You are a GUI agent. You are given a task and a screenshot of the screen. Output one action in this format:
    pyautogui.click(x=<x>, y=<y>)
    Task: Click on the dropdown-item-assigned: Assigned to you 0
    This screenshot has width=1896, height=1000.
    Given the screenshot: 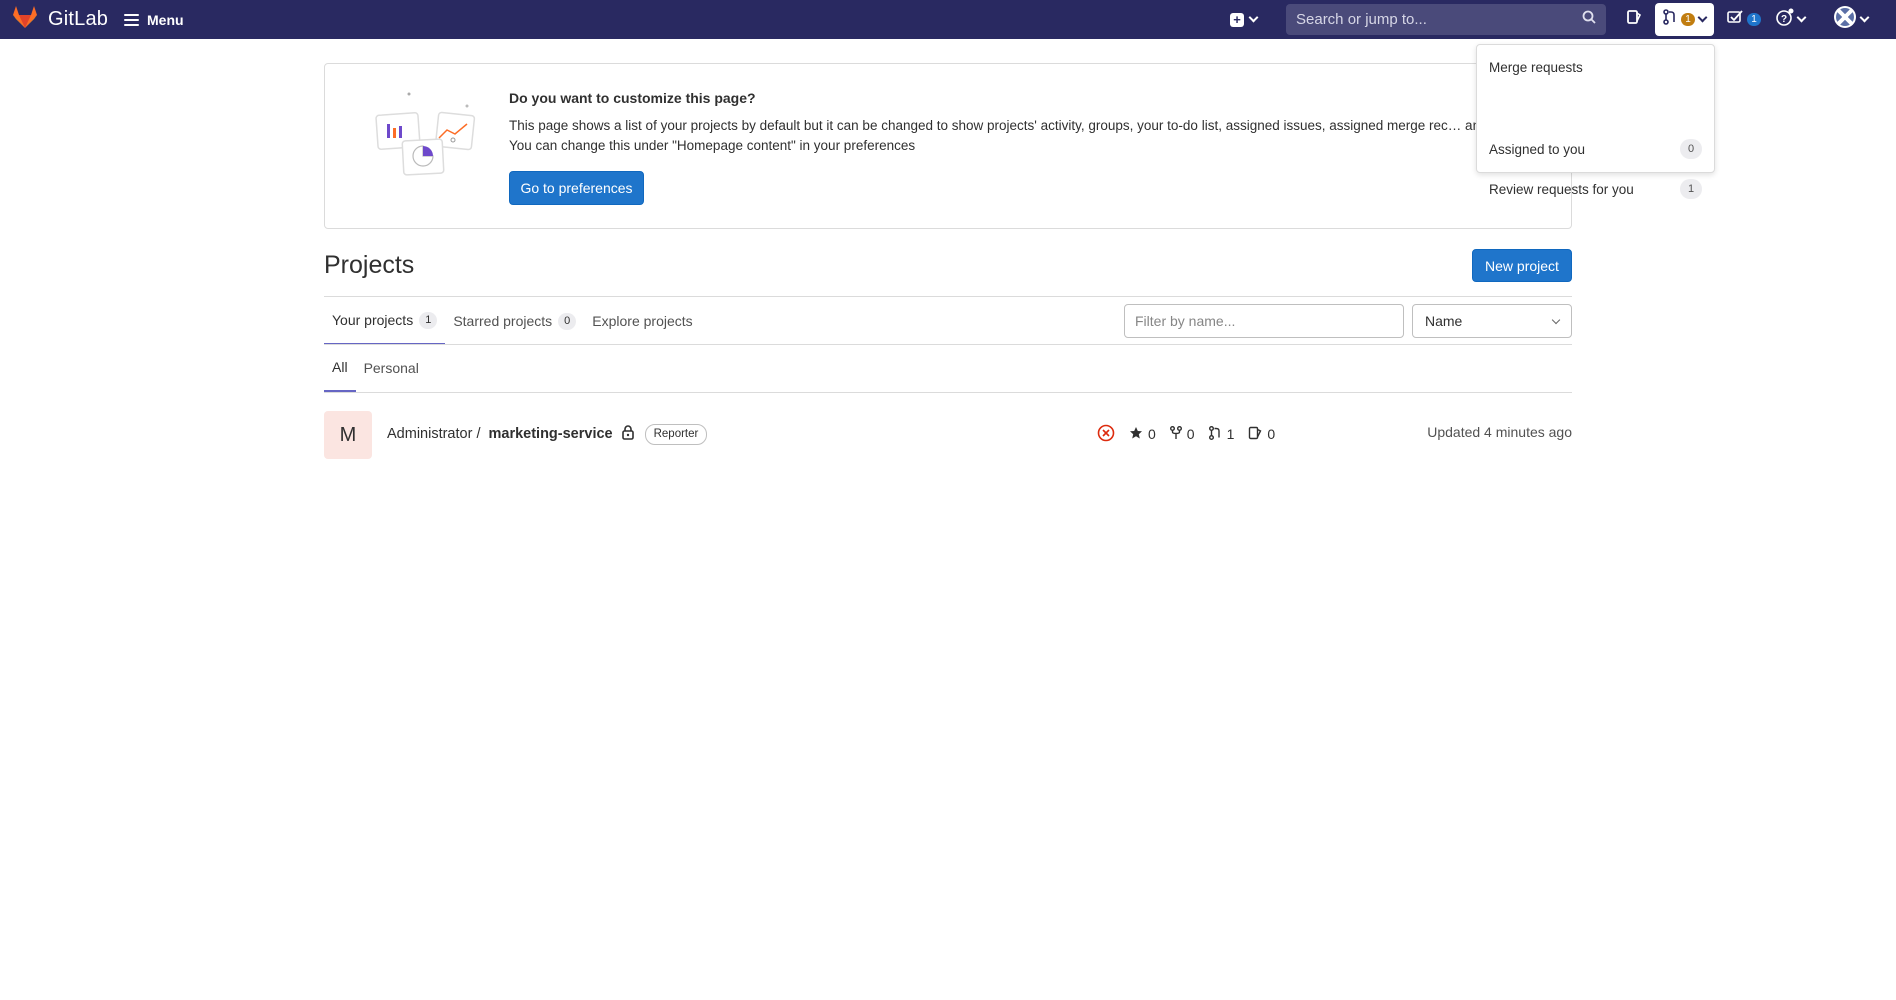 What is the action you would take?
    pyautogui.click(x=1595, y=149)
    